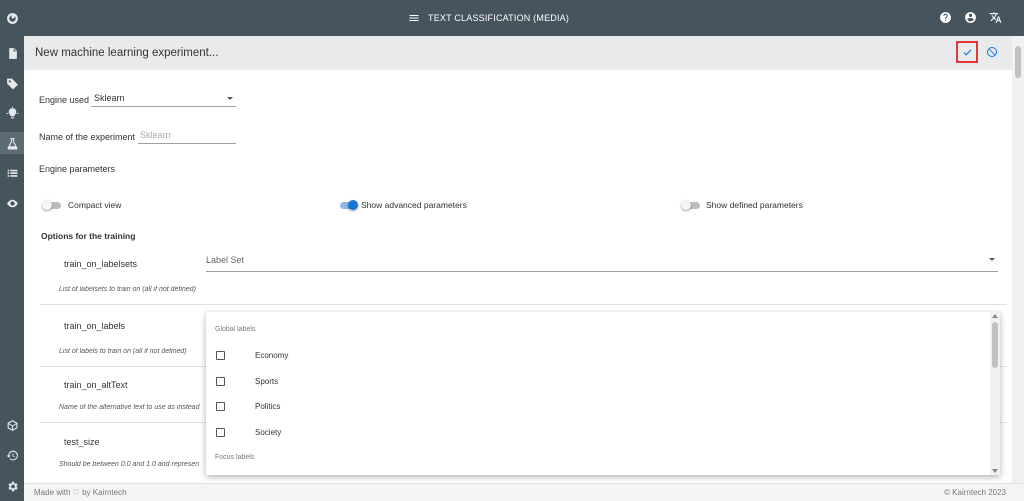 Image resolution: width=1024 pixels, height=501 pixels. I want to click on show-defined-toggle, so click(691, 205).